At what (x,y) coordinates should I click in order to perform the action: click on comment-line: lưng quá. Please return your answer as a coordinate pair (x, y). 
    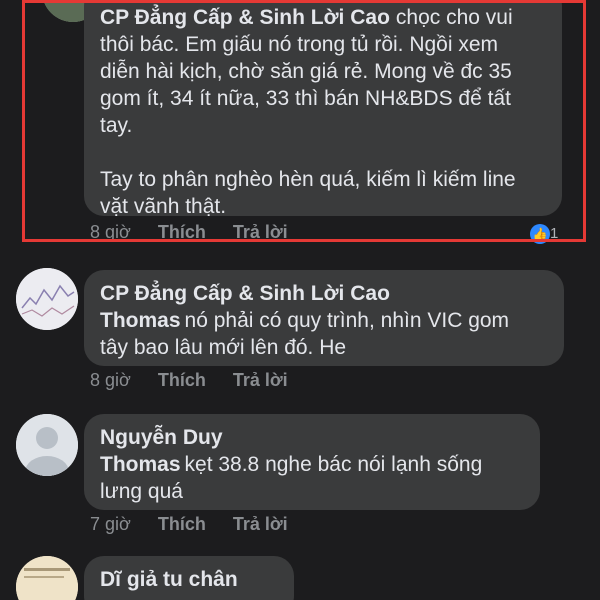
    Looking at the image, I should click on (141, 491).